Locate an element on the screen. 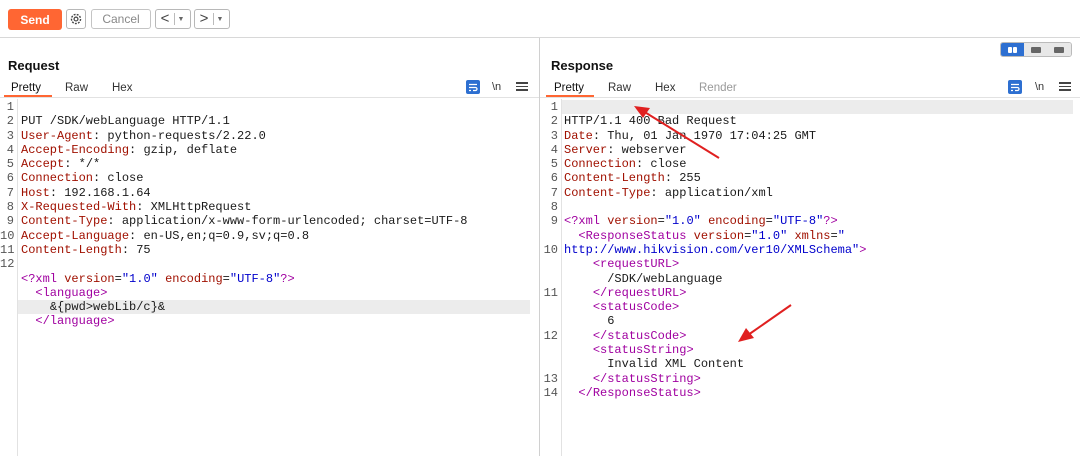  response-header-line: Server: webserver is located at coordinates (625, 149).